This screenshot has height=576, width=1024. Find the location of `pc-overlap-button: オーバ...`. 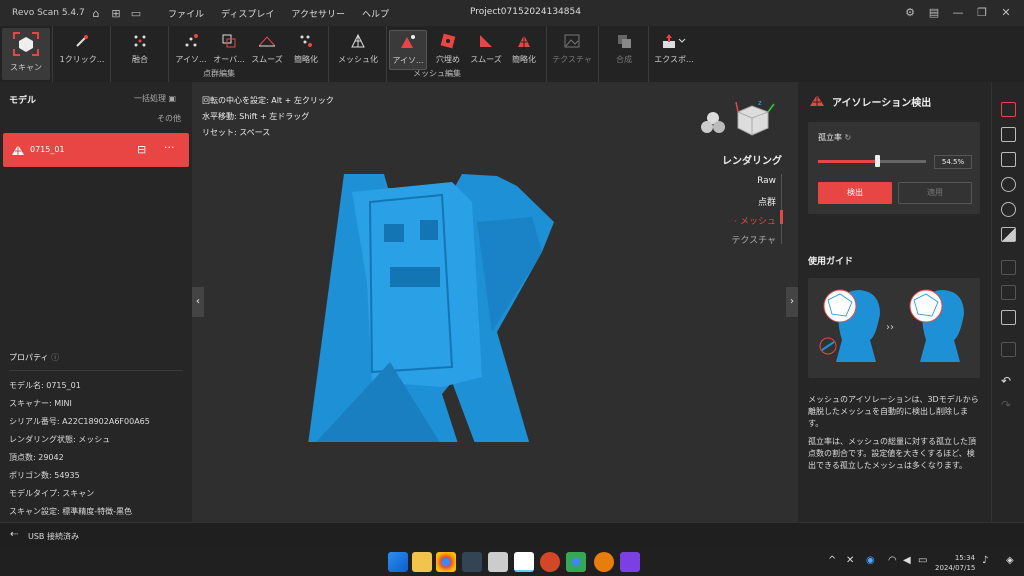

pc-overlap-button: オーバ... is located at coordinates (229, 50).